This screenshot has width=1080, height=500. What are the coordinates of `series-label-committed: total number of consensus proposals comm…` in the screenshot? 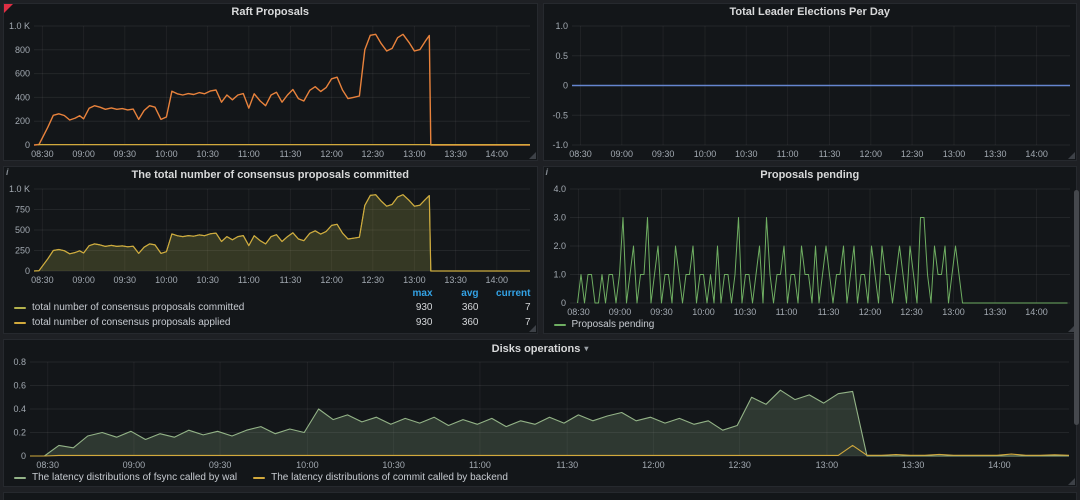 It's located at (209, 307).